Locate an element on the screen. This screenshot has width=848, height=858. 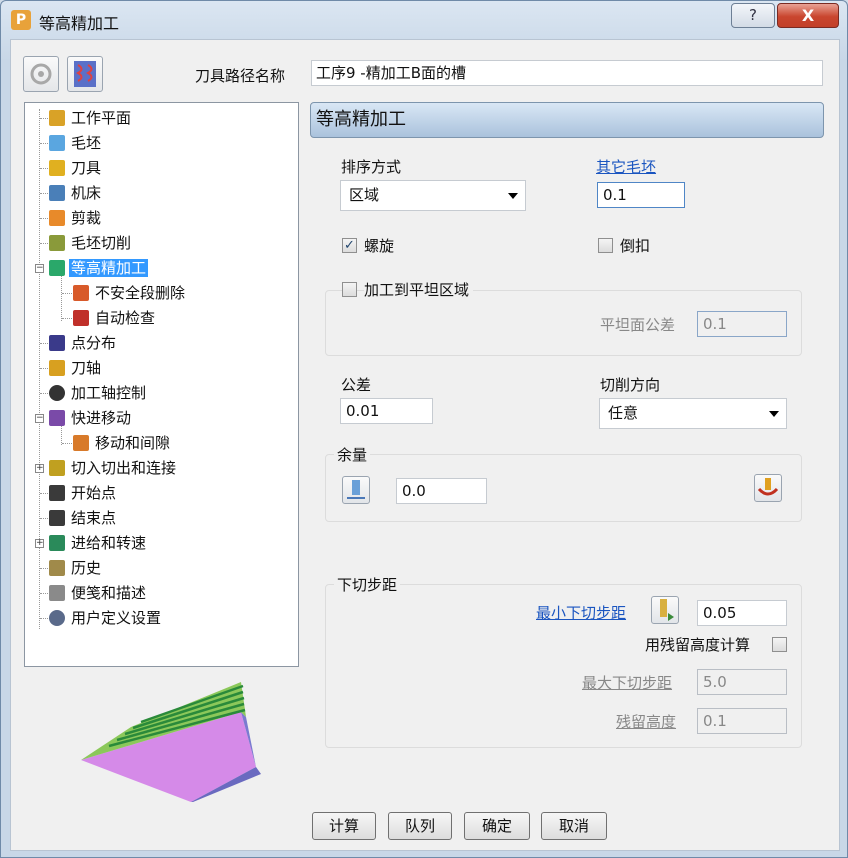
flat-tolerance-label: 平坦面公差 is located at coordinates (638, 325).